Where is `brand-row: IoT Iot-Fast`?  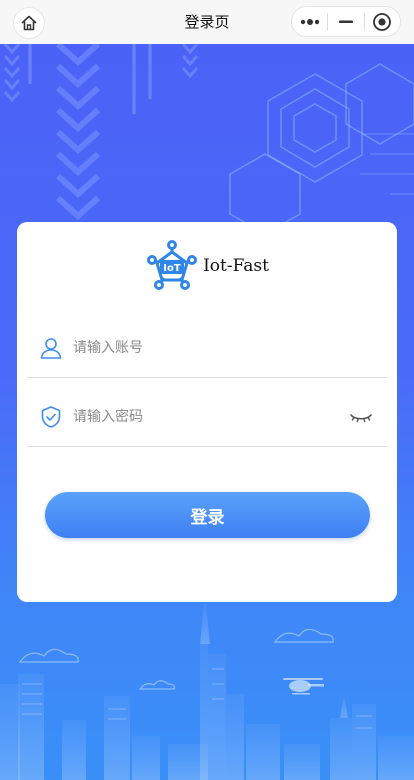 brand-row: IoT Iot-Fast is located at coordinates (207, 266).